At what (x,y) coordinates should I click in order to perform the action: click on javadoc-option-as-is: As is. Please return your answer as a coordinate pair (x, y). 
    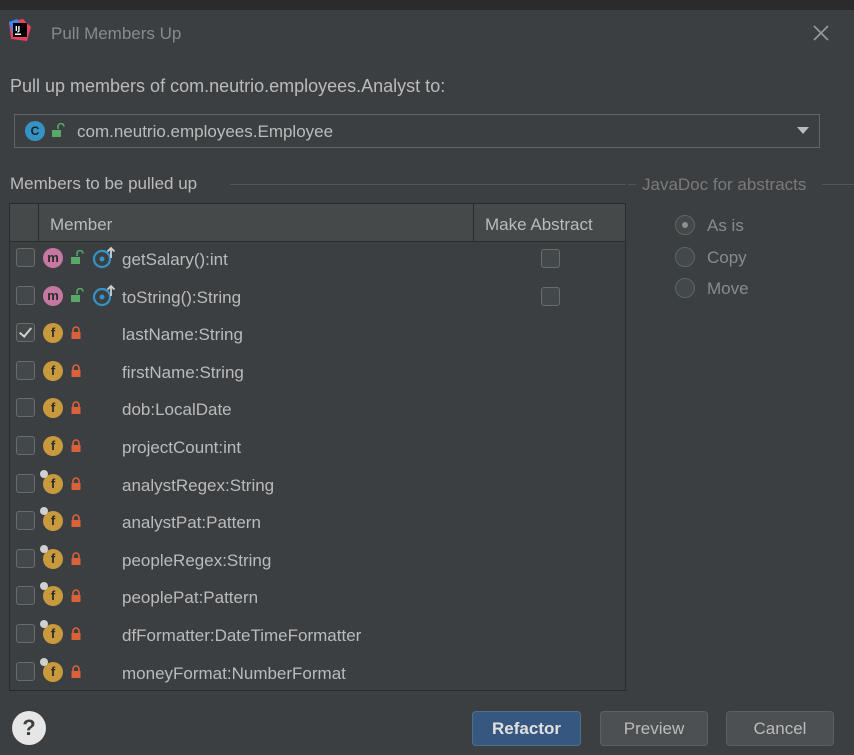
    Looking at the image, I should click on (764, 227).